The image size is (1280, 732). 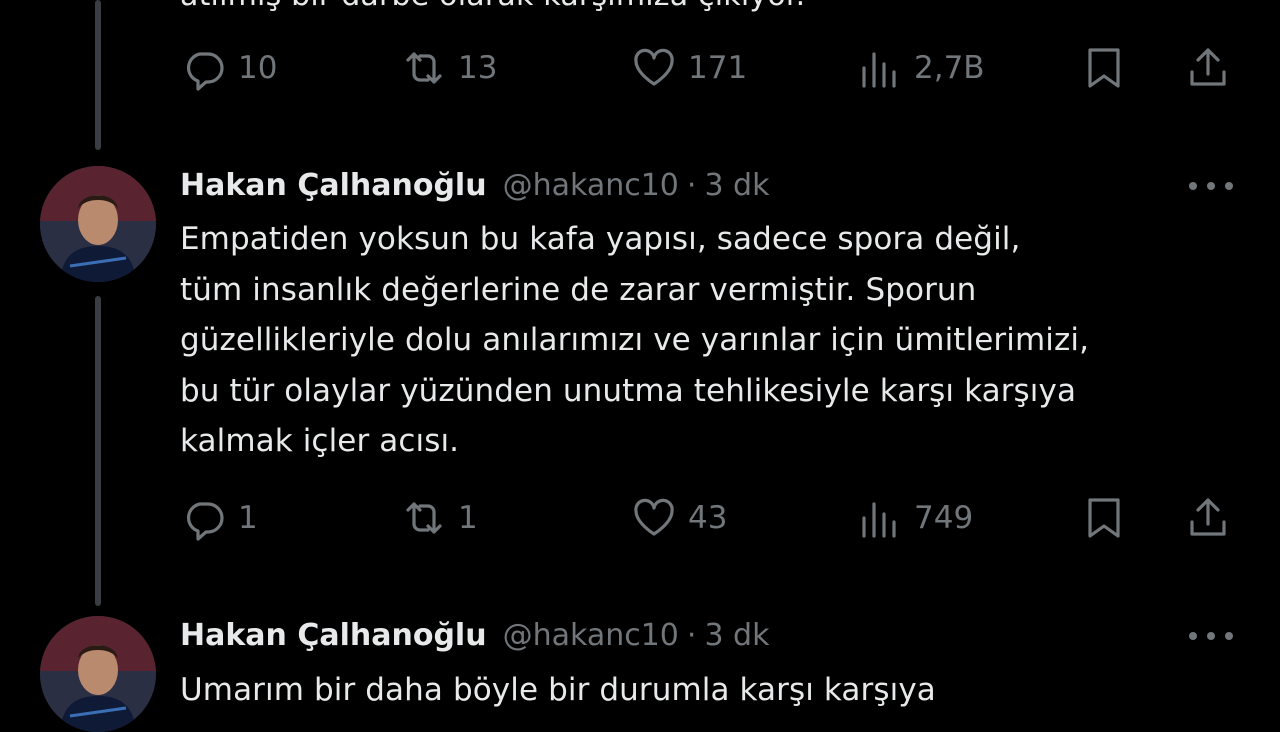 I want to click on tweet-actions: 1 1 43 749, so click(x=710, y=518).